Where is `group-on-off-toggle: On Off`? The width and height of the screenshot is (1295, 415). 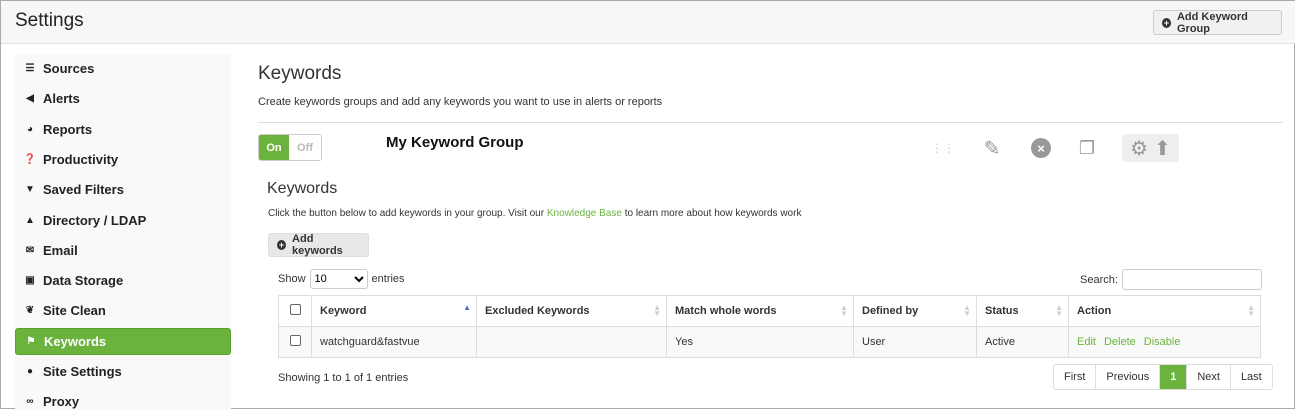
group-on-off-toggle: On Off is located at coordinates (290, 147).